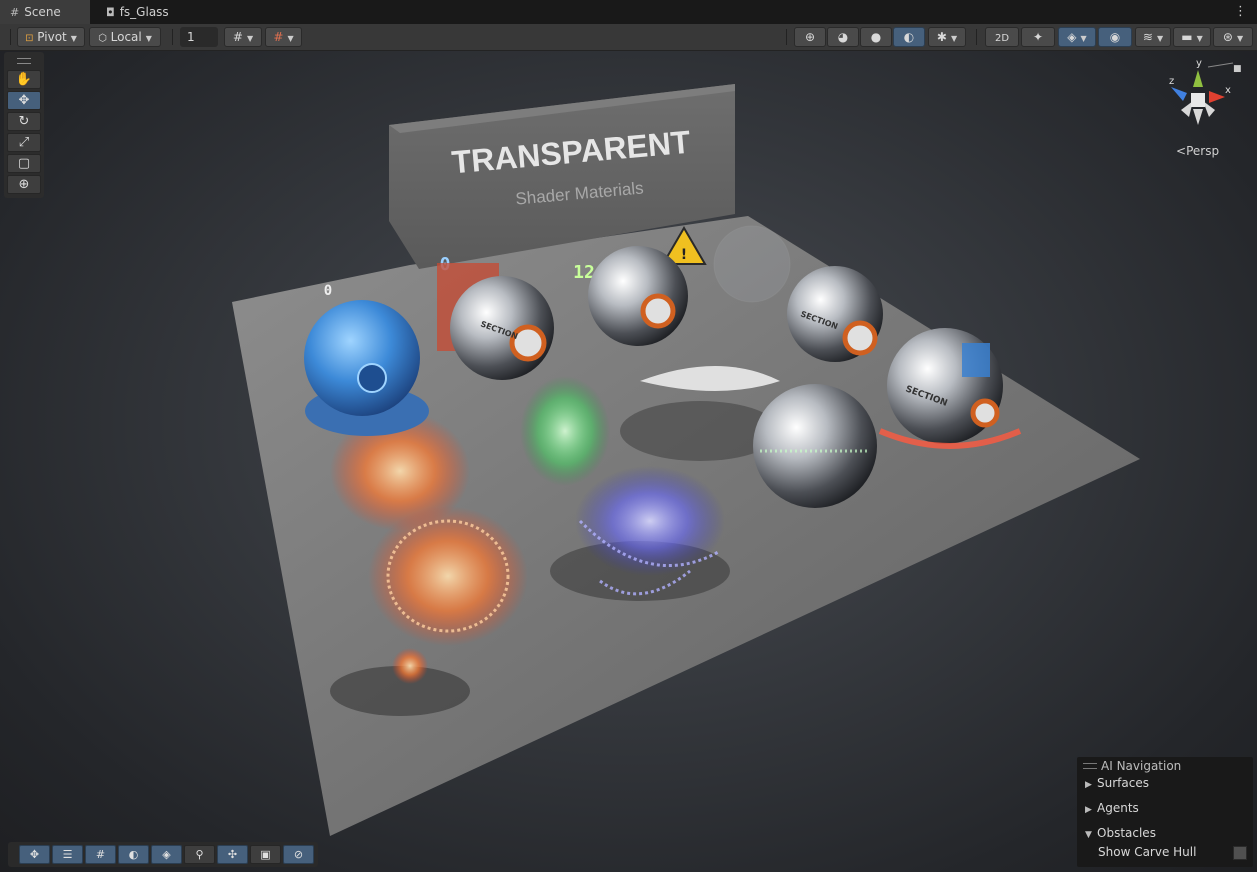 The height and width of the screenshot is (872, 1257). Describe the element at coordinates (1233, 37) in the screenshot. I see `gizmos-dropdown: ⊛ ▼` at that location.